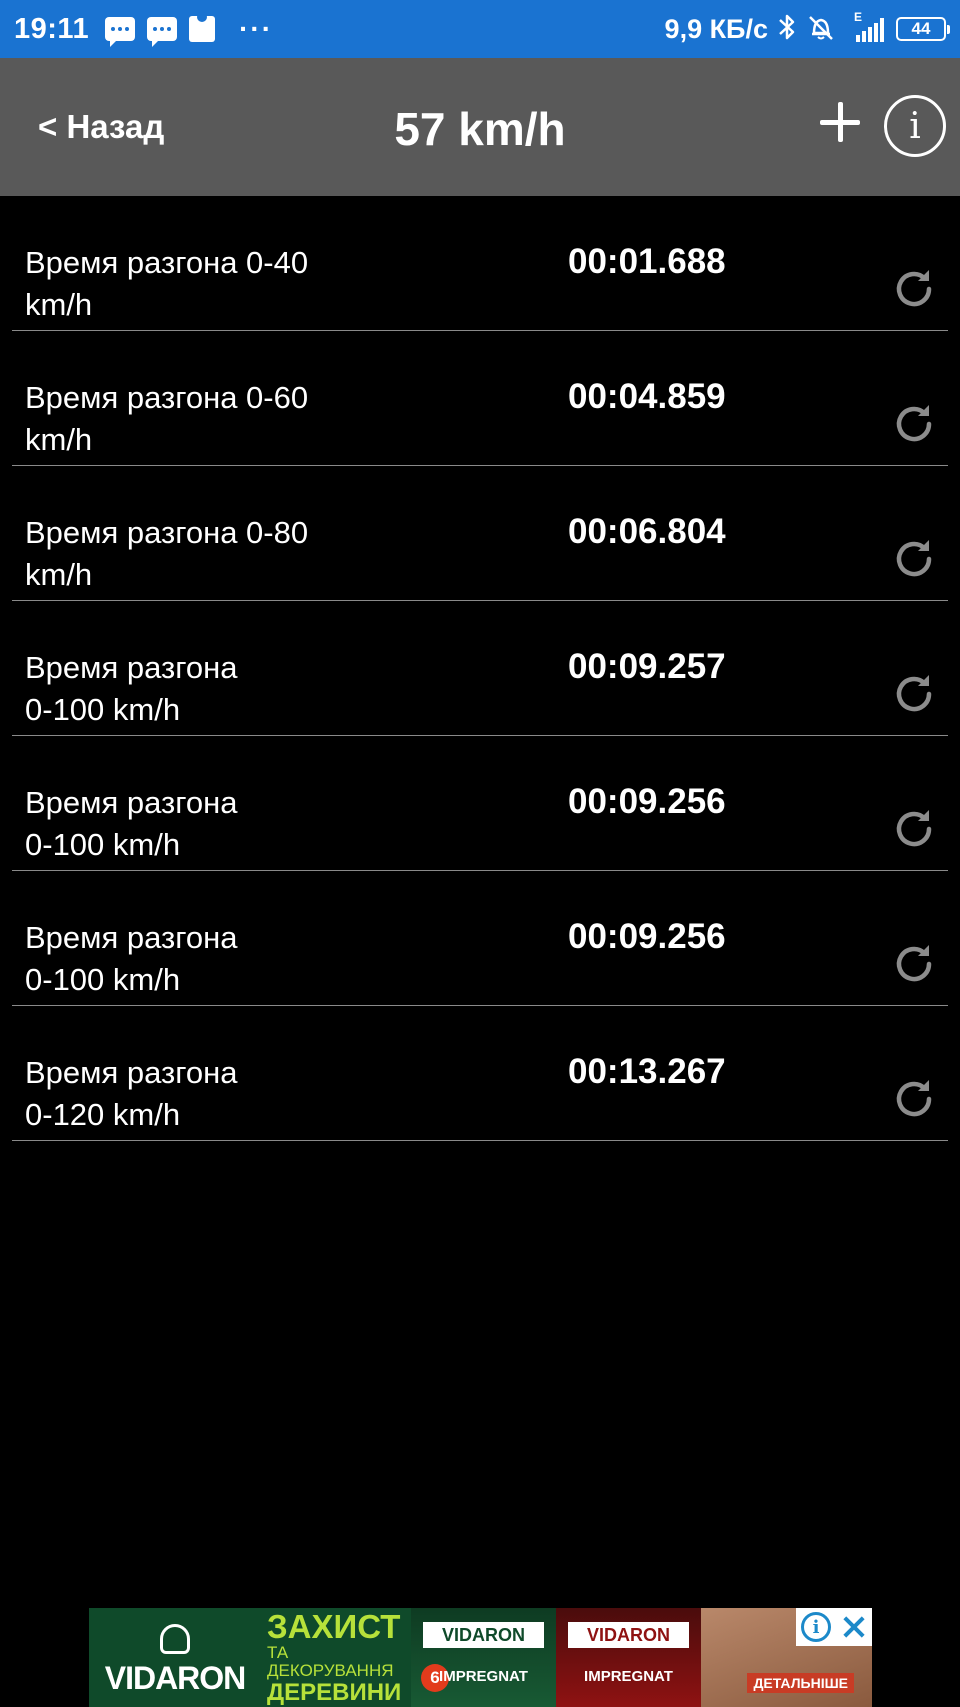  What do you see at coordinates (854, 1627) in the screenshot?
I see `ad-close-icon` at bounding box center [854, 1627].